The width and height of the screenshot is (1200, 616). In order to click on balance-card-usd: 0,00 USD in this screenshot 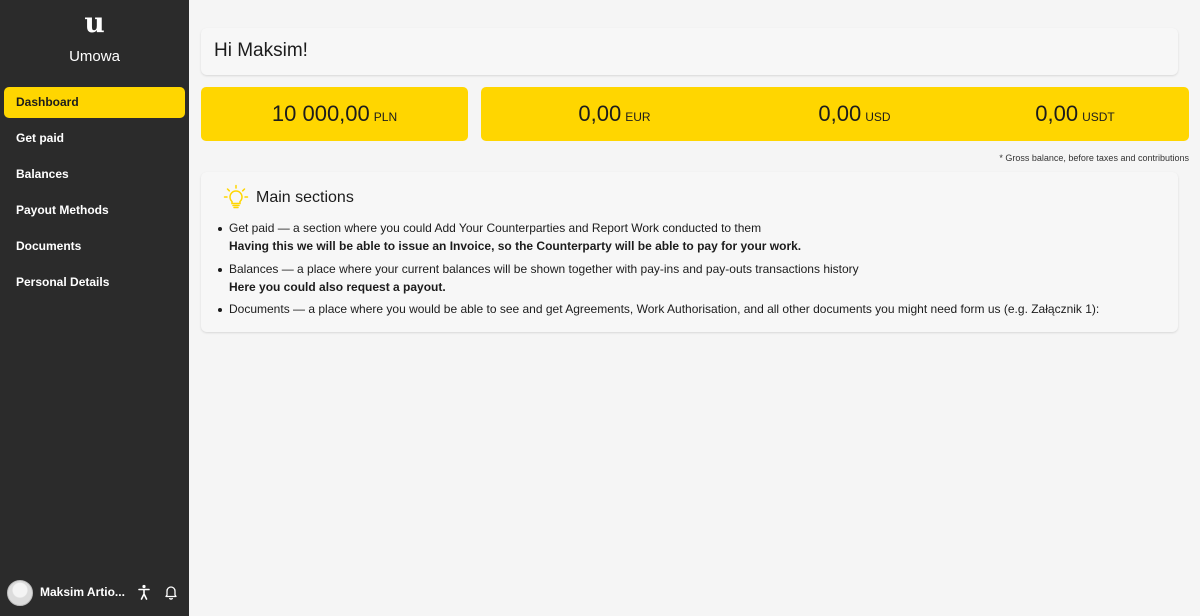, I will do `click(854, 114)`.